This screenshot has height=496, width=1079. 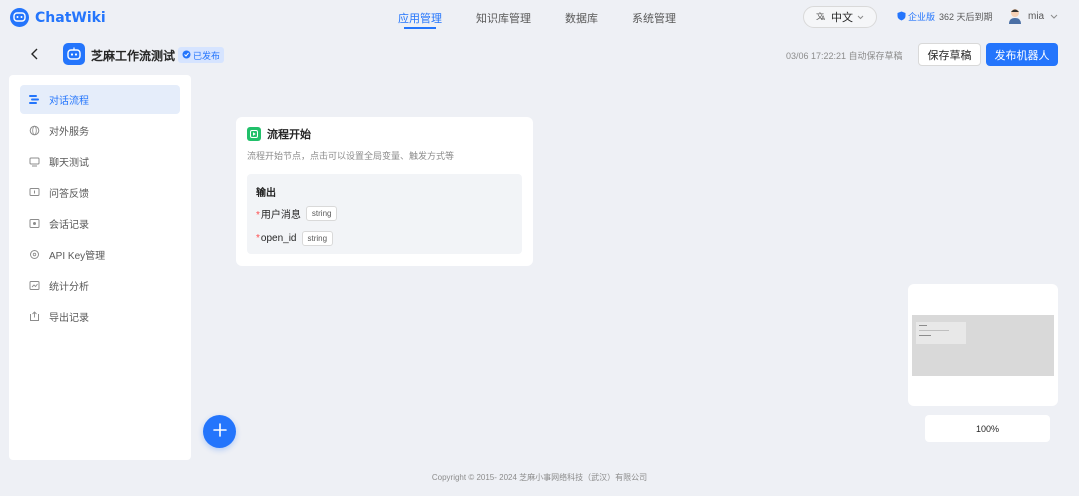 I want to click on edition-label: 企业版, so click(x=922, y=17).